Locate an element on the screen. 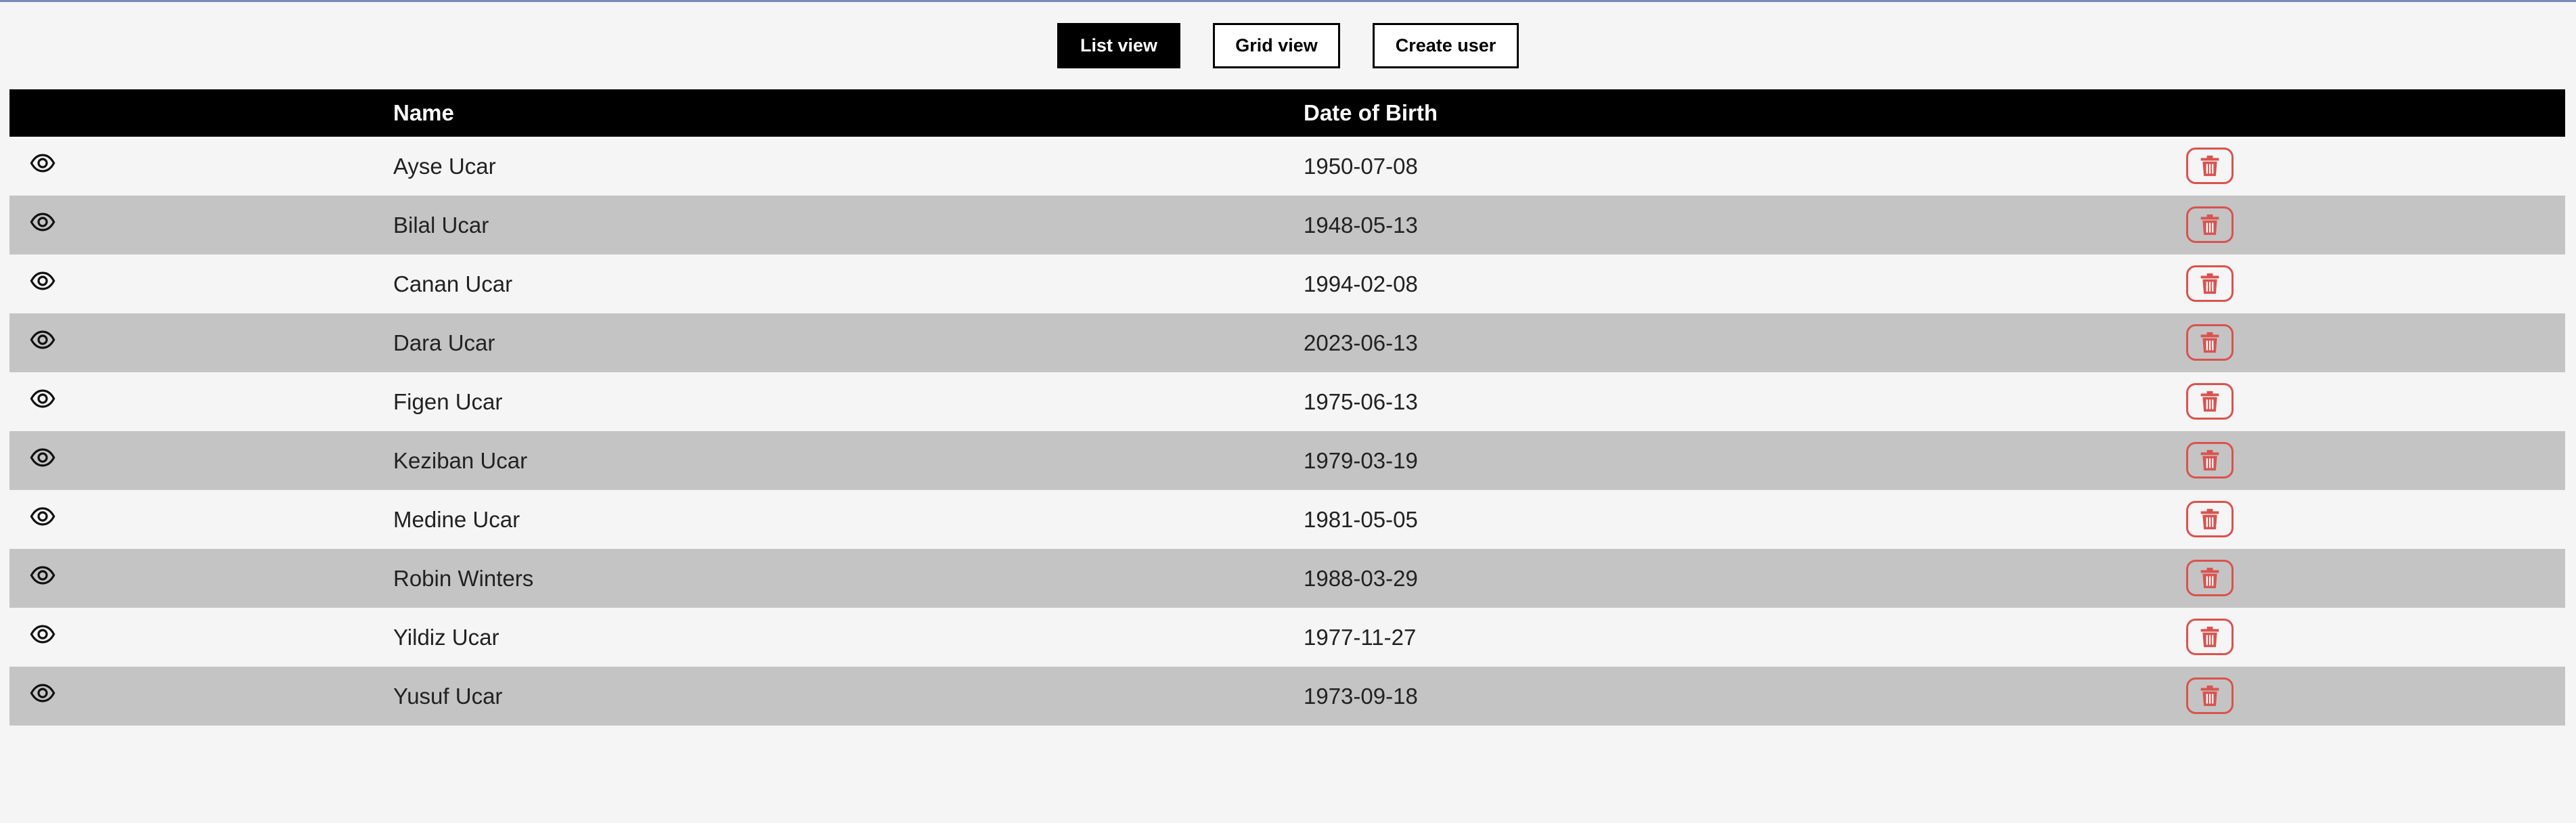 Image resolution: width=2576 pixels, height=823 pixels. user-dob: 2023-06-13 is located at coordinates (1361, 343).